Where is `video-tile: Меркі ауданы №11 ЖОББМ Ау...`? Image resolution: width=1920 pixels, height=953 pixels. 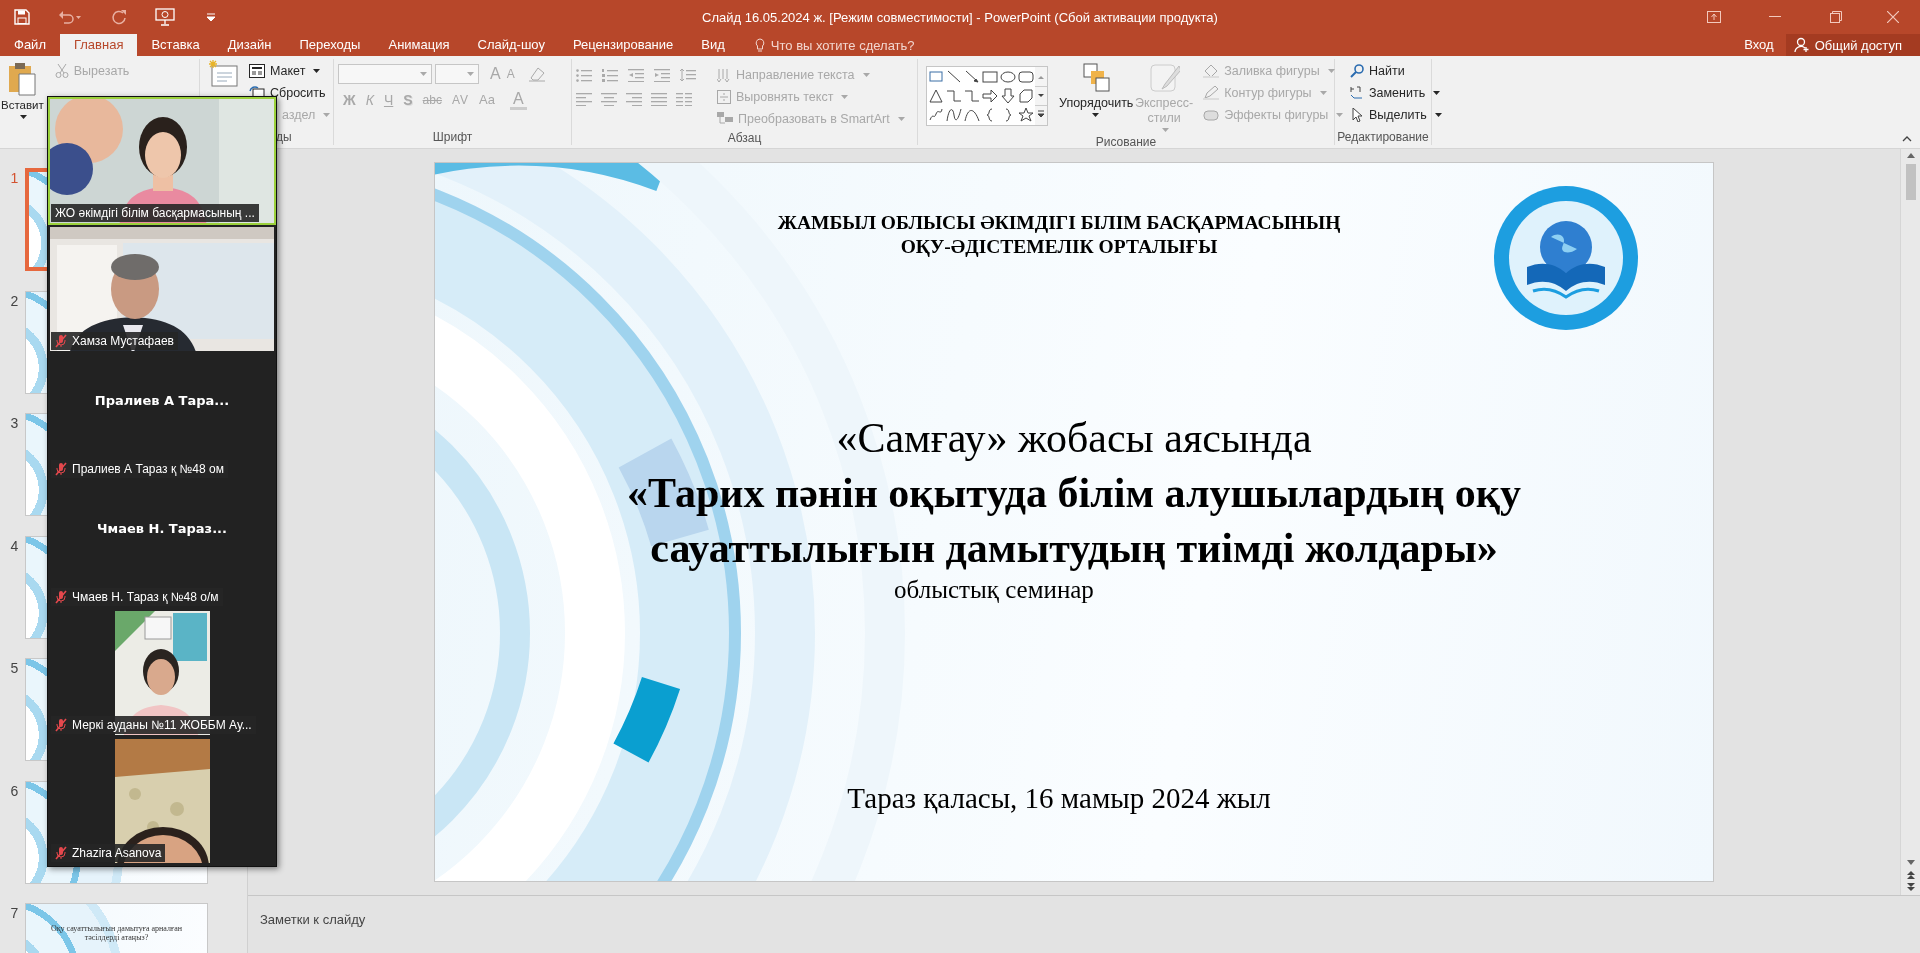
video-tile: Меркі ауданы №11 ЖОББМ Ау... is located at coordinates (162, 673).